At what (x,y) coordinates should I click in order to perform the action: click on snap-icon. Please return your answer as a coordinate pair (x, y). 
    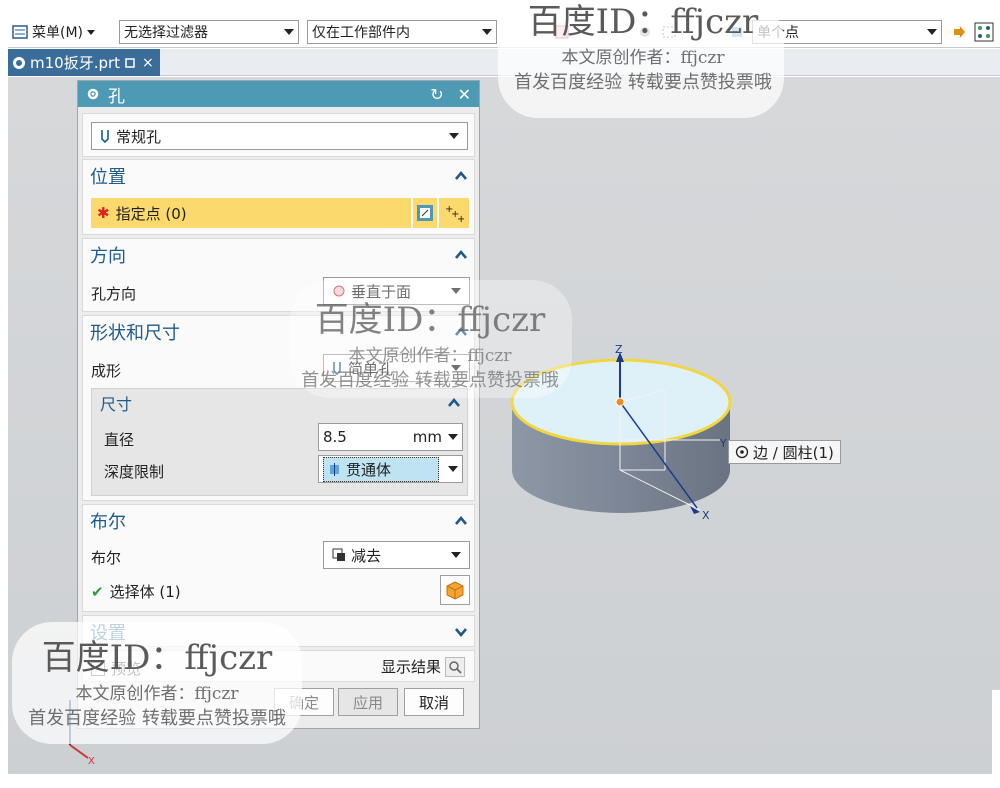
    Looking at the image, I should click on (562, 32).